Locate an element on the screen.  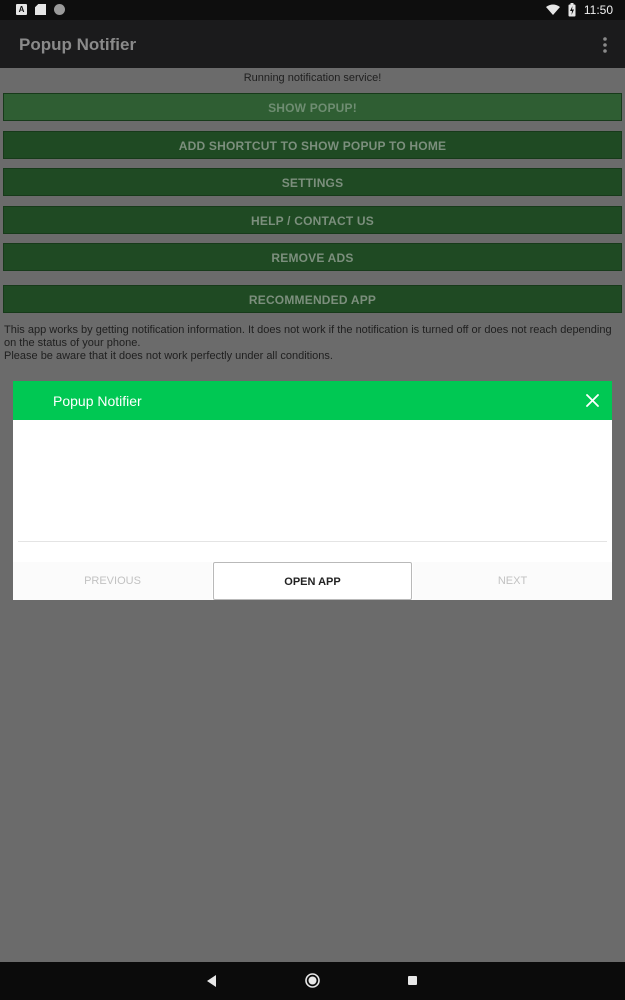
recents-icon is located at coordinates (412, 980).